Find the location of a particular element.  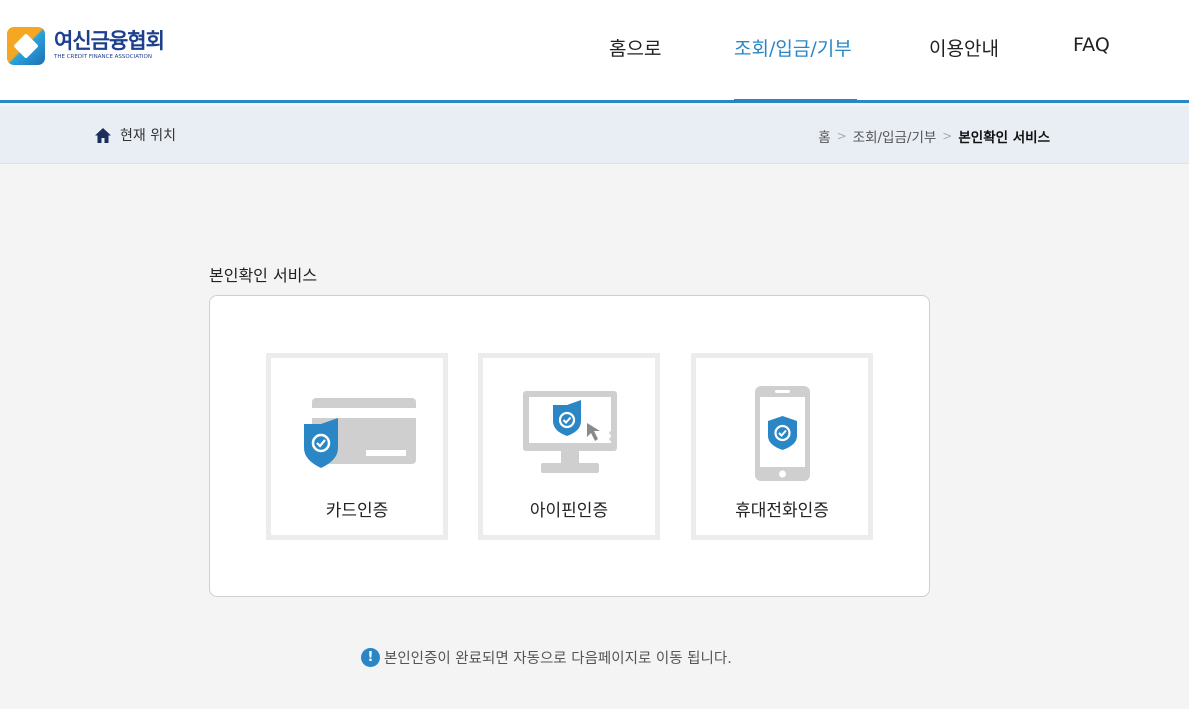

nav-item-inquiry: 조회/입금/기부 is located at coordinates (793, 47).